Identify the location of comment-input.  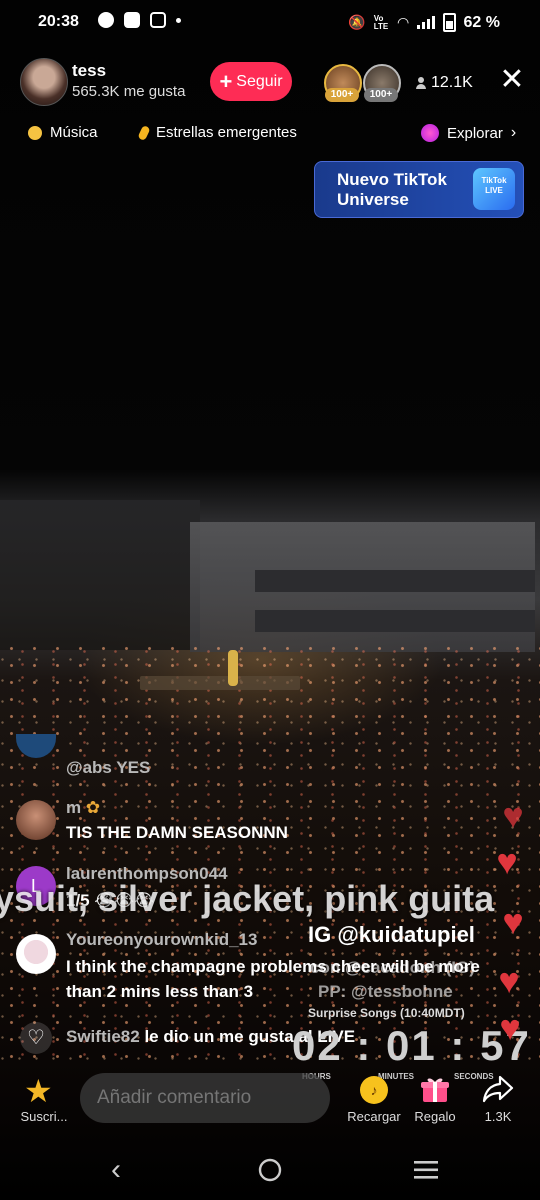
(205, 1098).